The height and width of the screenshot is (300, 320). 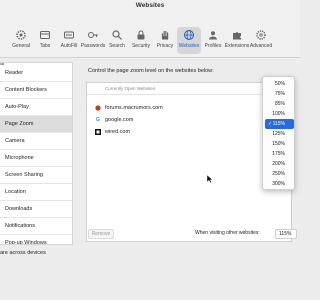 I want to click on zoom-option-selected: ✓ 115%, so click(x=279, y=124).